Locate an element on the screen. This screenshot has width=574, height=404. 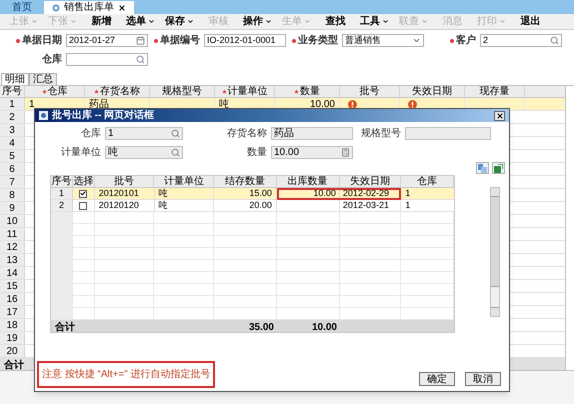
scrollbar is located at coordinates (495, 252).